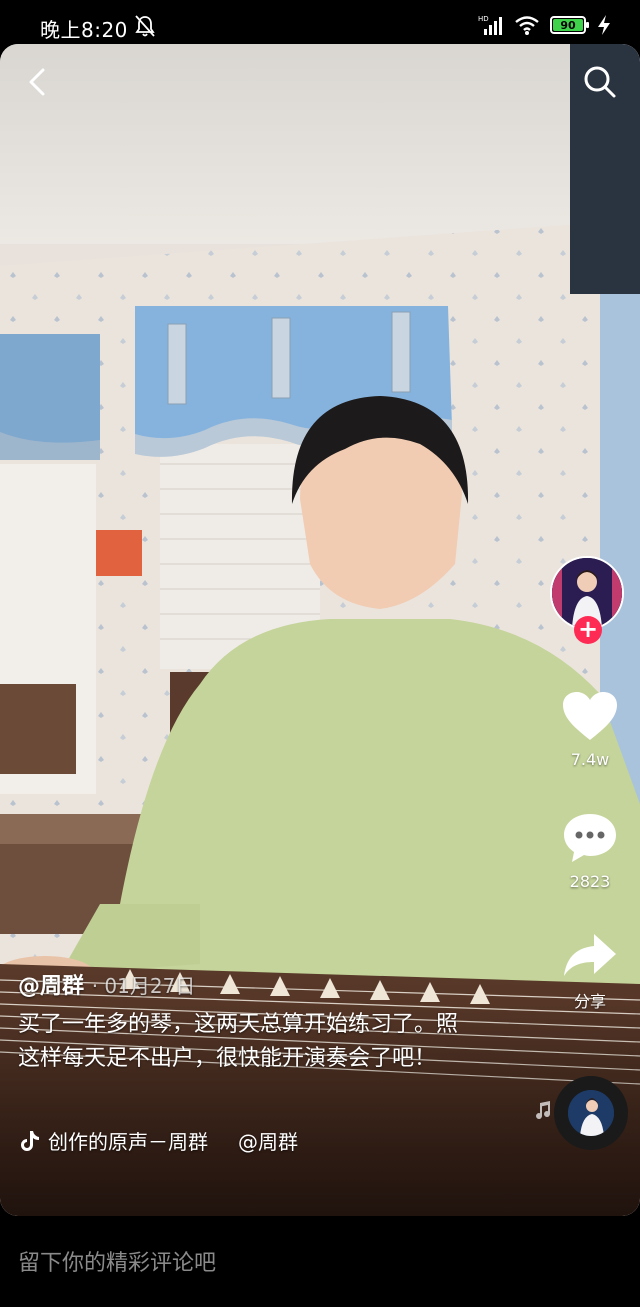  Describe the element at coordinates (589, 601) in the screenshot. I see `author-avatar-button: +` at that location.